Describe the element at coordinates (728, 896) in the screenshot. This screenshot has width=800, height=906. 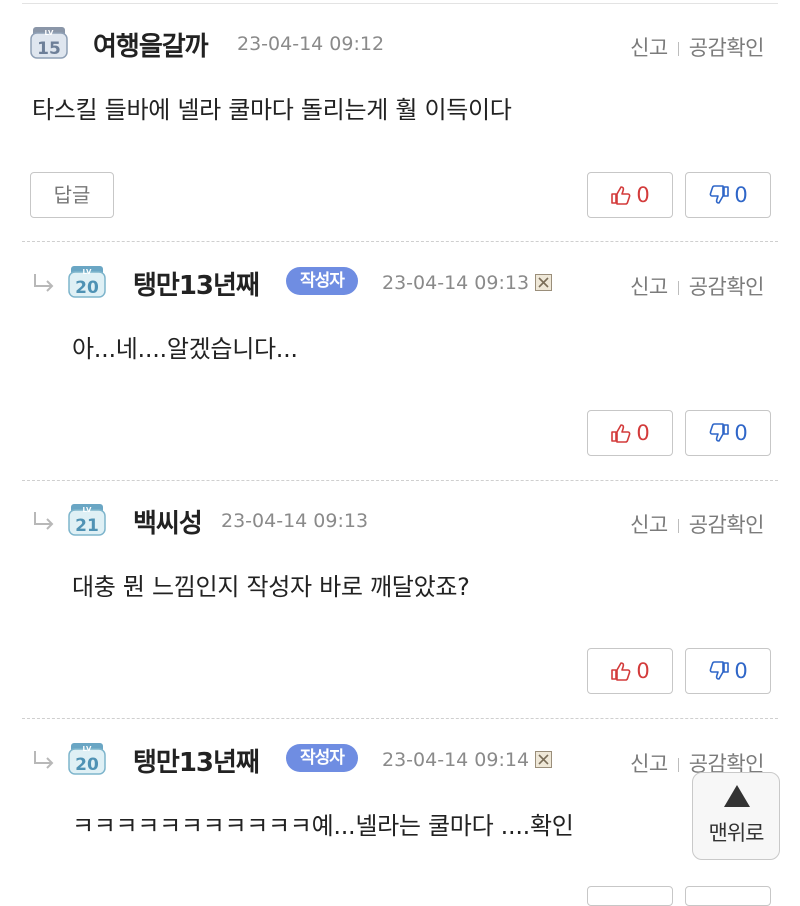
I see `downvote-button` at that location.